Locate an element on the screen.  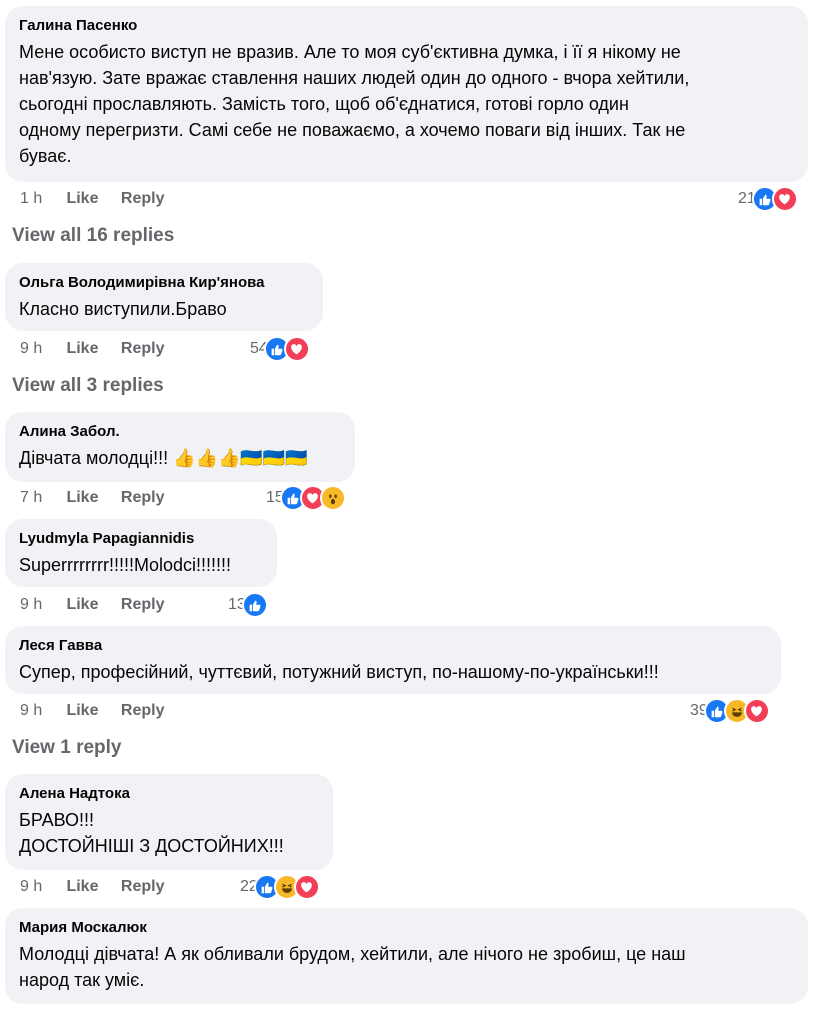
reaction-summary: 54 is located at coordinates (280, 349).